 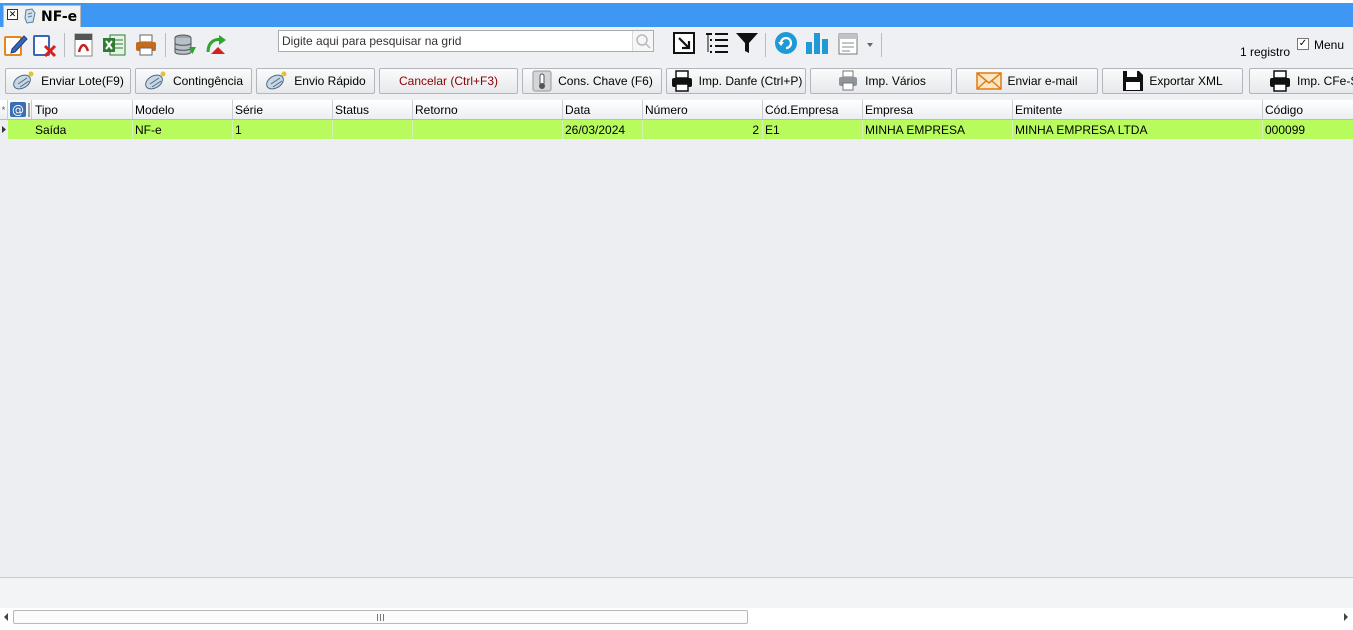 I want to click on tree-list-icon, so click(x=717, y=43).